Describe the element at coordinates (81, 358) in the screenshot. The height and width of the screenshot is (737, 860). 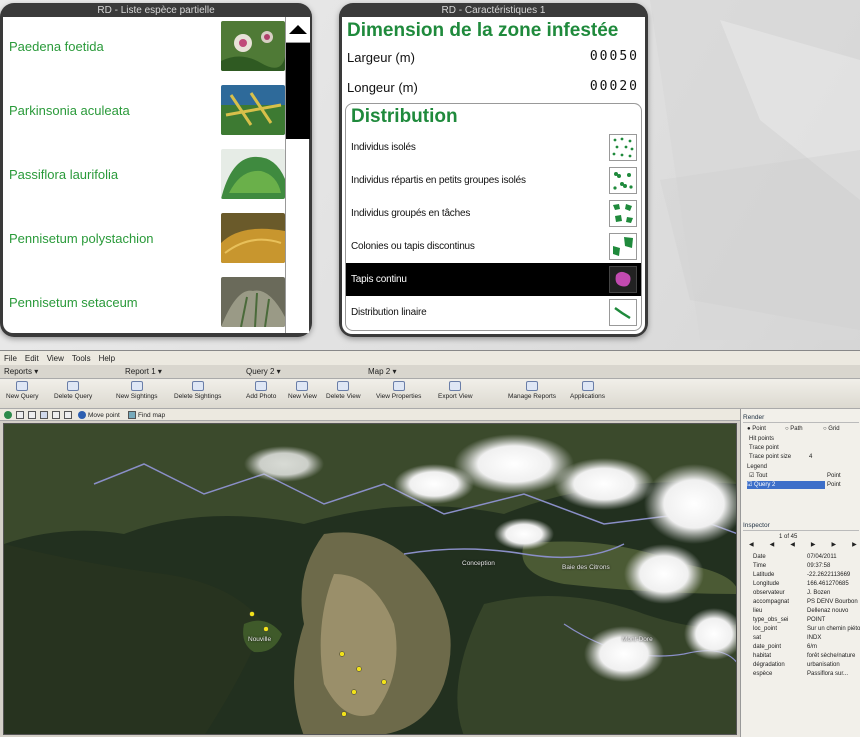
I see `menu-tools: Tools` at that location.